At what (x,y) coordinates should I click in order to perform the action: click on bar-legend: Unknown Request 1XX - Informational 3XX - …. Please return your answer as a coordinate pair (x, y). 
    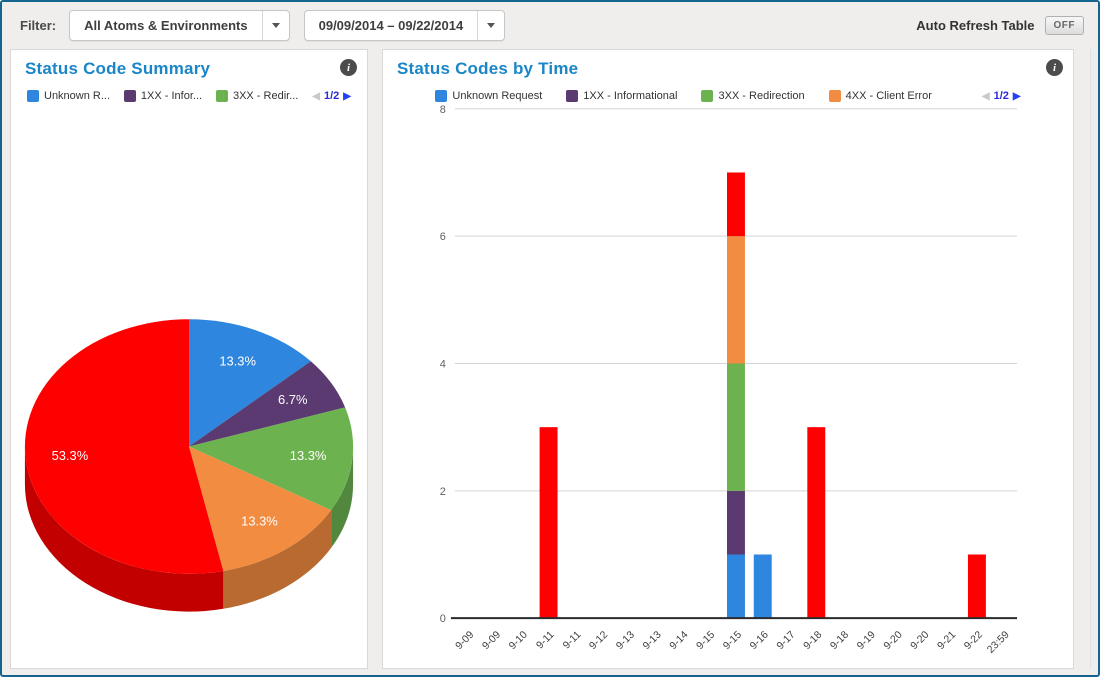
    Looking at the image, I should click on (728, 96).